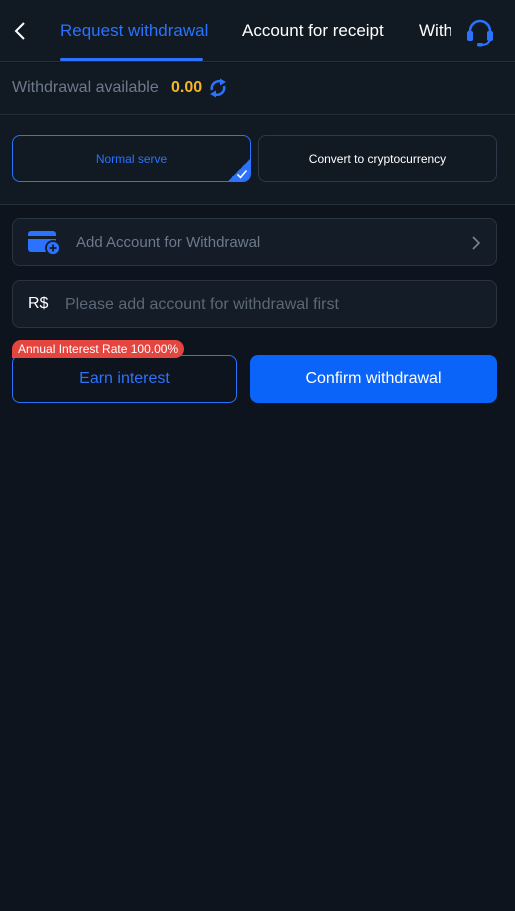 The width and height of the screenshot is (515, 911). Describe the element at coordinates (98, 349) in the screenshot. I see `interest-rate-badge: Annual Interest Rate 100.00%` at that location.